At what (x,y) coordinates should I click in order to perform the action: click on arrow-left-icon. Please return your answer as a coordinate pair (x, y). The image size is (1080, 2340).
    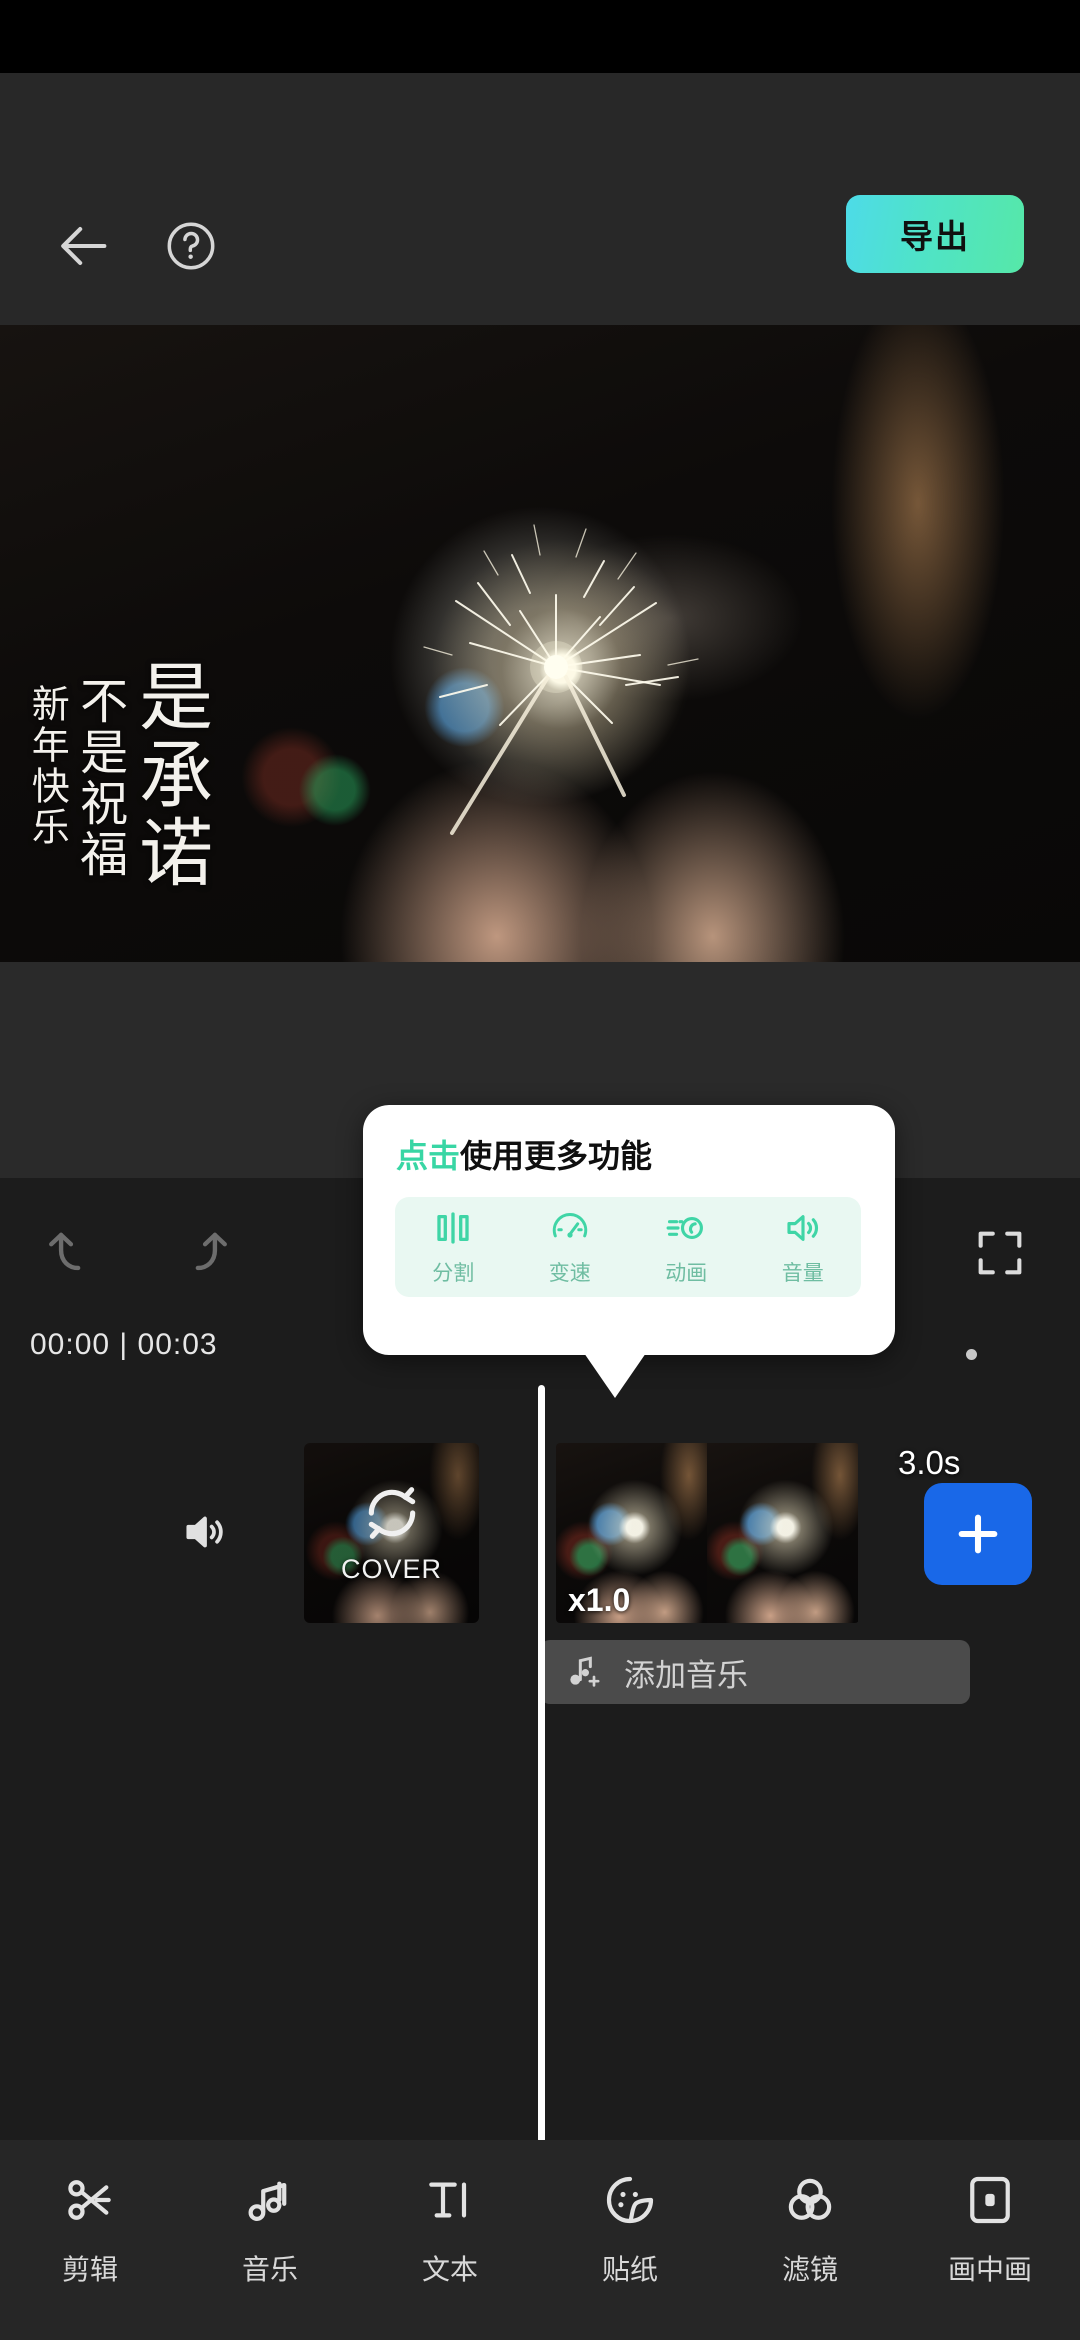
    Looking at the image, I should click on (84, 246).